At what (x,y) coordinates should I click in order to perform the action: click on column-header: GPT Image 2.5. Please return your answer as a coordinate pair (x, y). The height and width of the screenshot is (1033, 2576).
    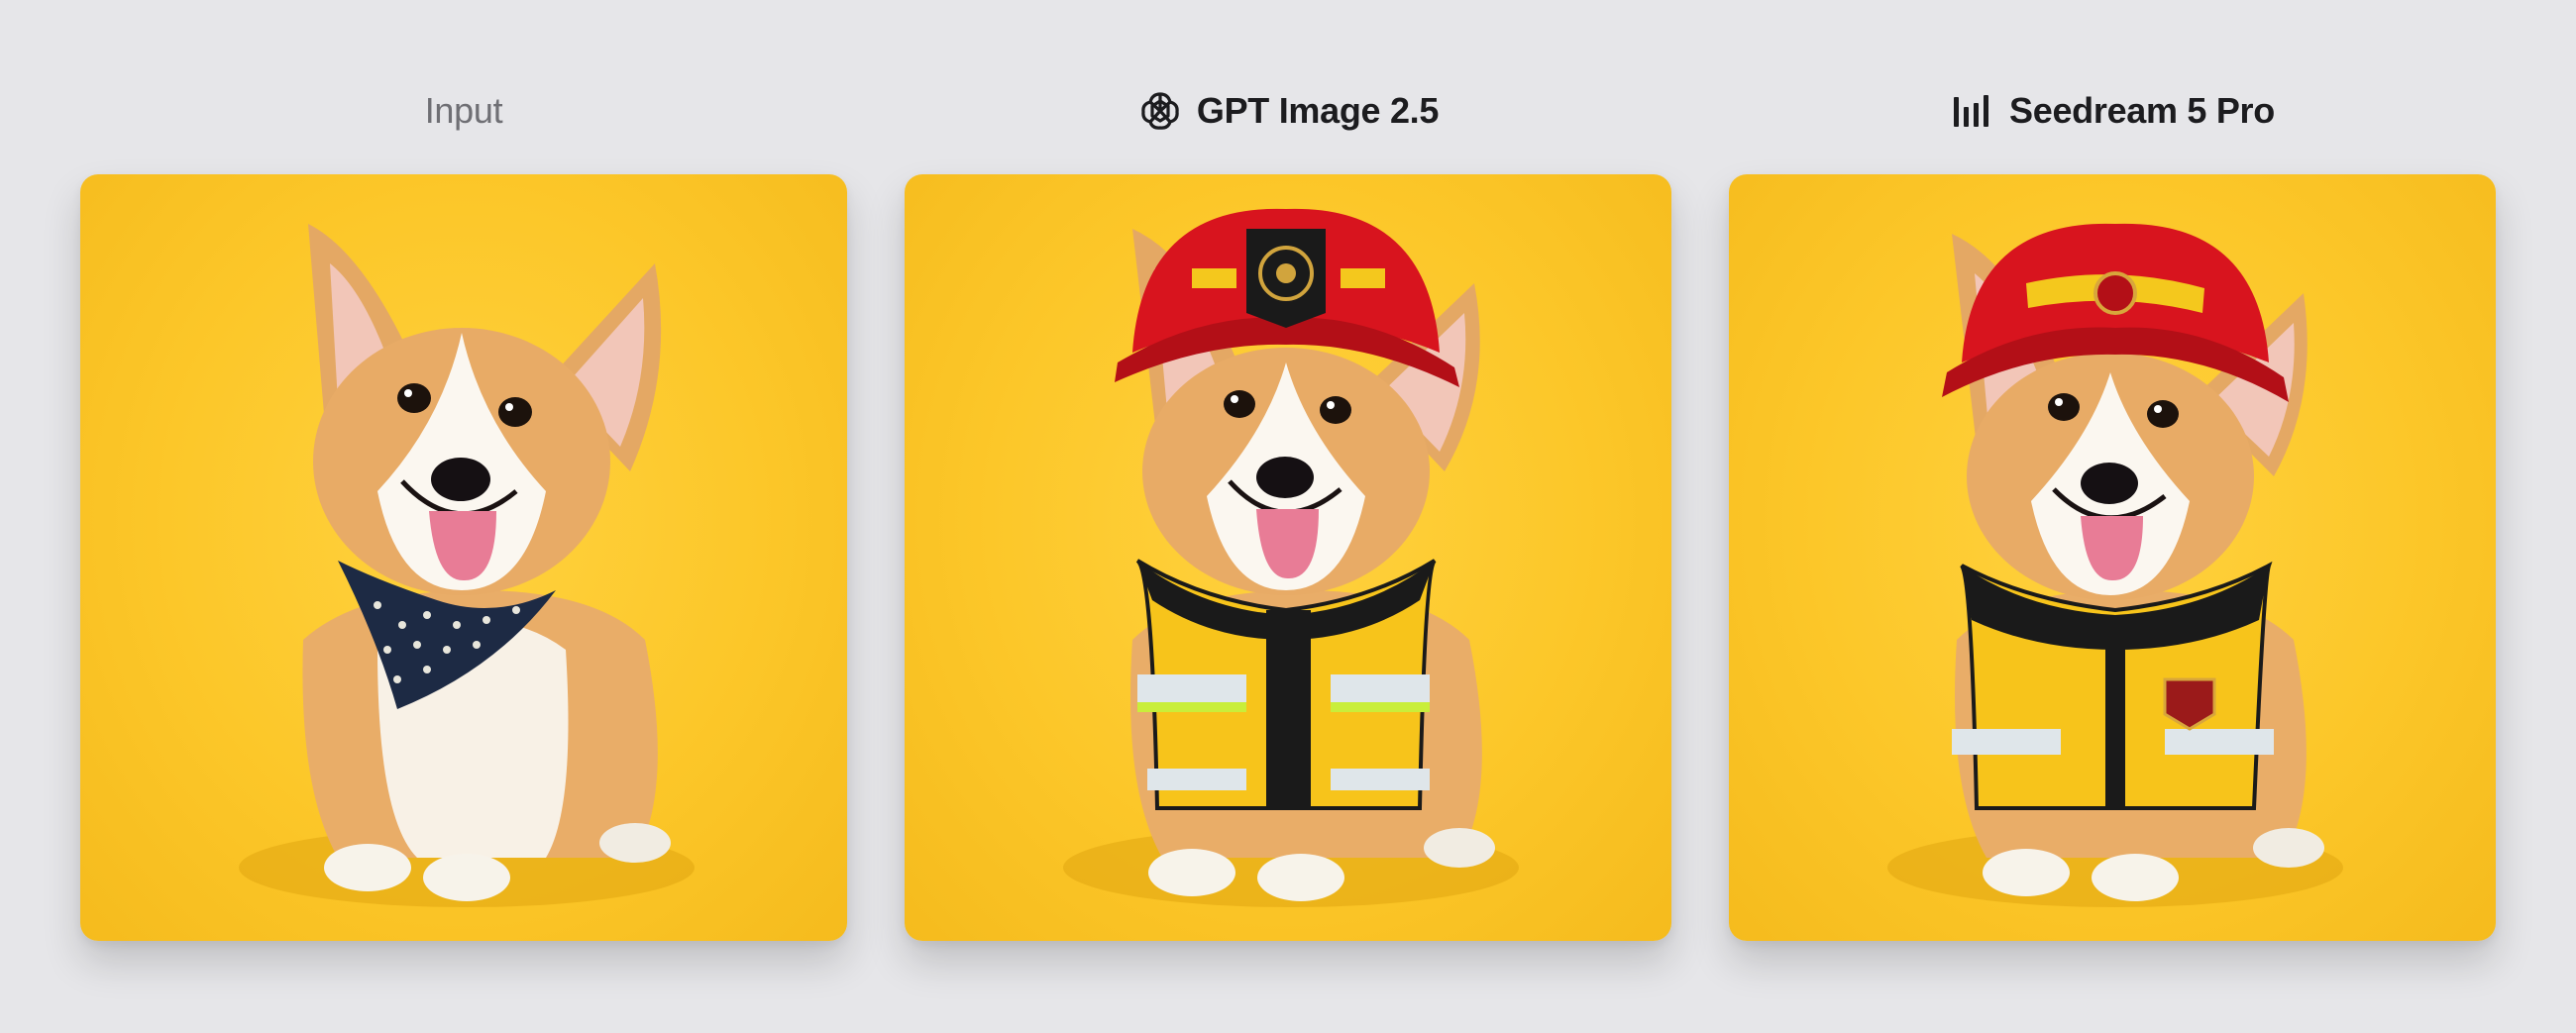
    Looking at the image, I should click on (1288, 111).